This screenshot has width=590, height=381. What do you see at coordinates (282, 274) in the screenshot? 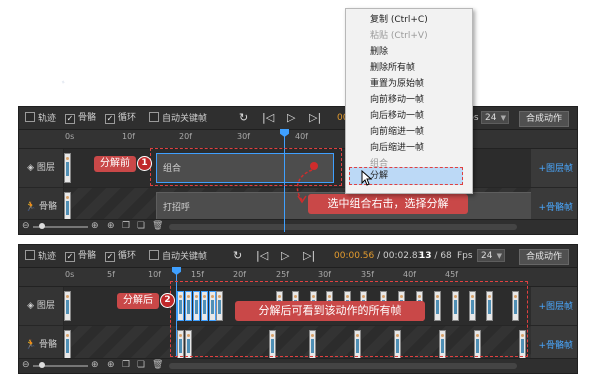
I see `ruler-label: 25f` at bounding box center [282, 274].